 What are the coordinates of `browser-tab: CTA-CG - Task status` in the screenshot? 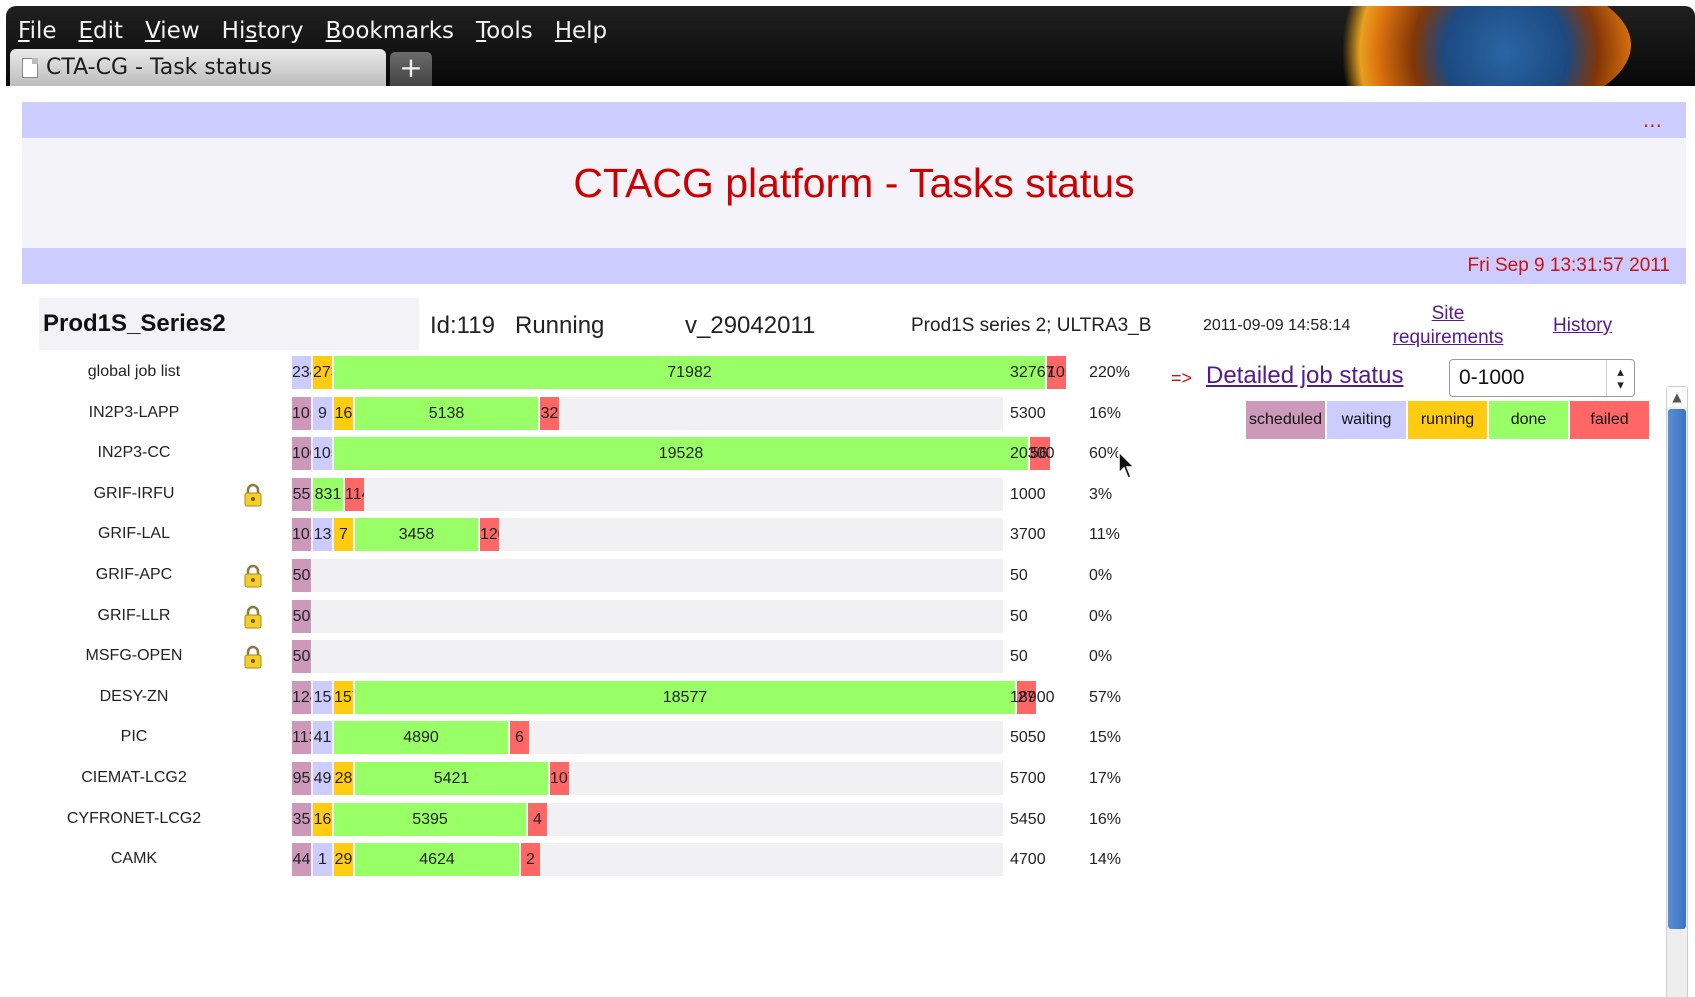 It's located at (198, 67).